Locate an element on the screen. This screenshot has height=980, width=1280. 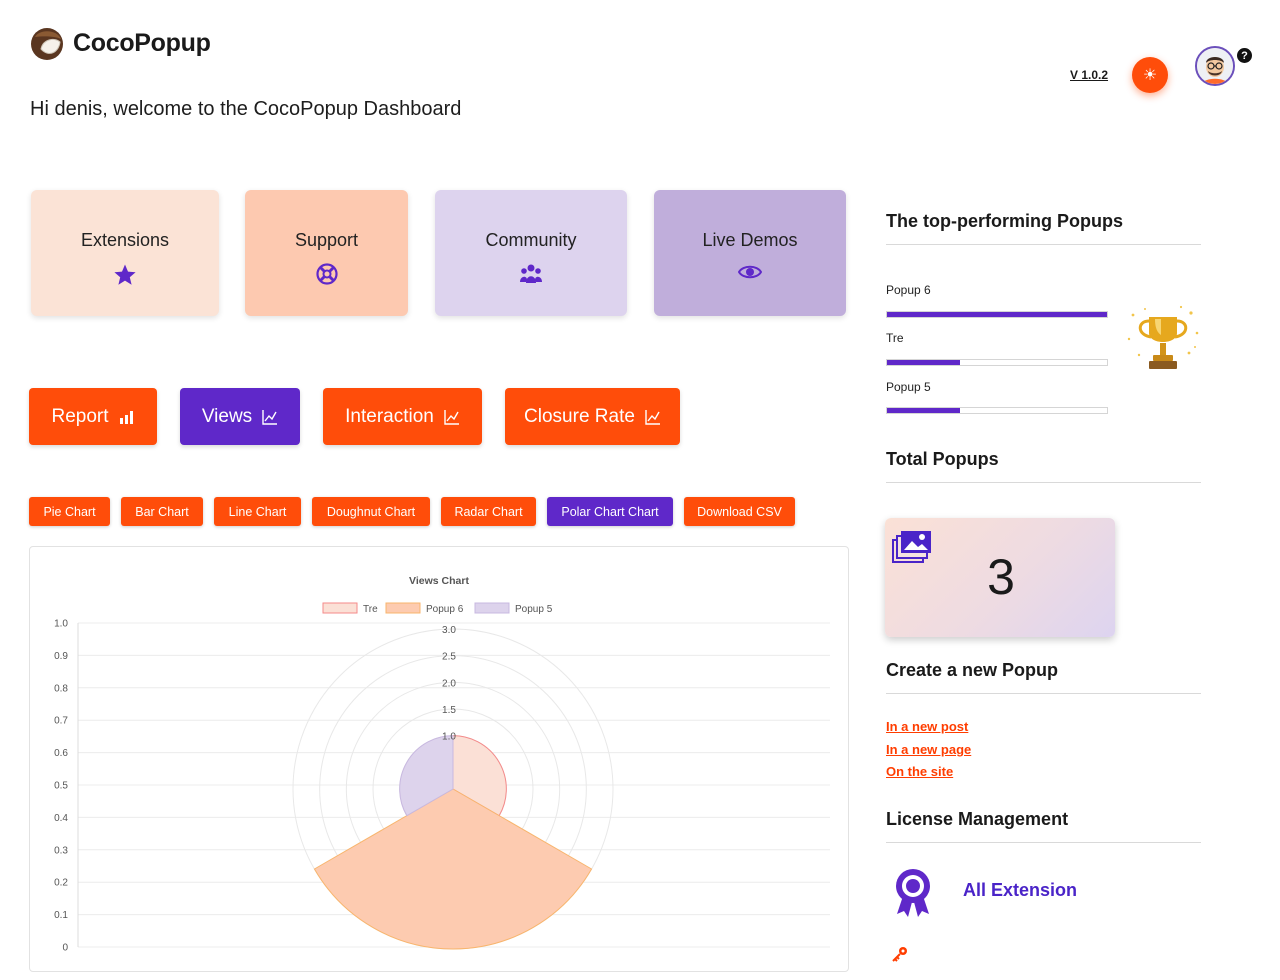
y-tick-label: 0.2 is located at coordinates (61, 883).